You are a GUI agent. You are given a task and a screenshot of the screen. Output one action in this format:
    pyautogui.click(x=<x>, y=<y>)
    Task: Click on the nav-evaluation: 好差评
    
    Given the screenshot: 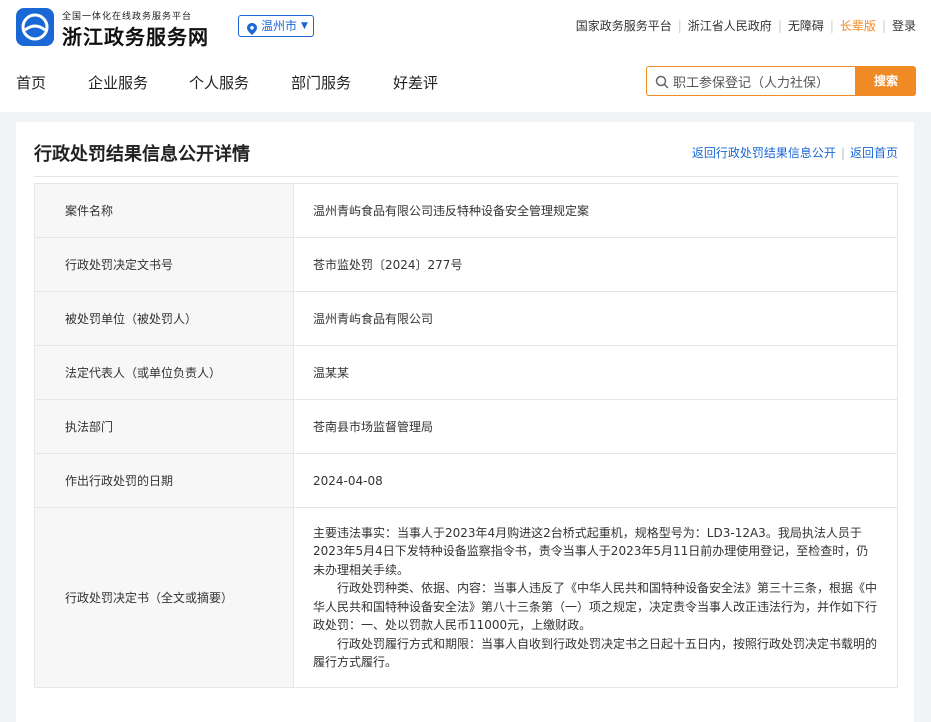 What is the action you would take?
    pyautogui.click(x=415, y=82)
    